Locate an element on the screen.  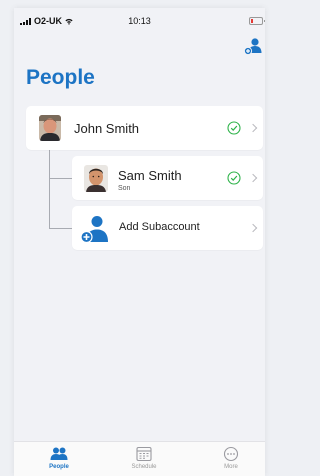
person-add-icon is located at coordinates (94, 230).